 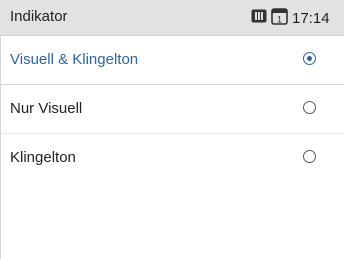 I want to click on left-border-divider, so click(x=0, y=147).